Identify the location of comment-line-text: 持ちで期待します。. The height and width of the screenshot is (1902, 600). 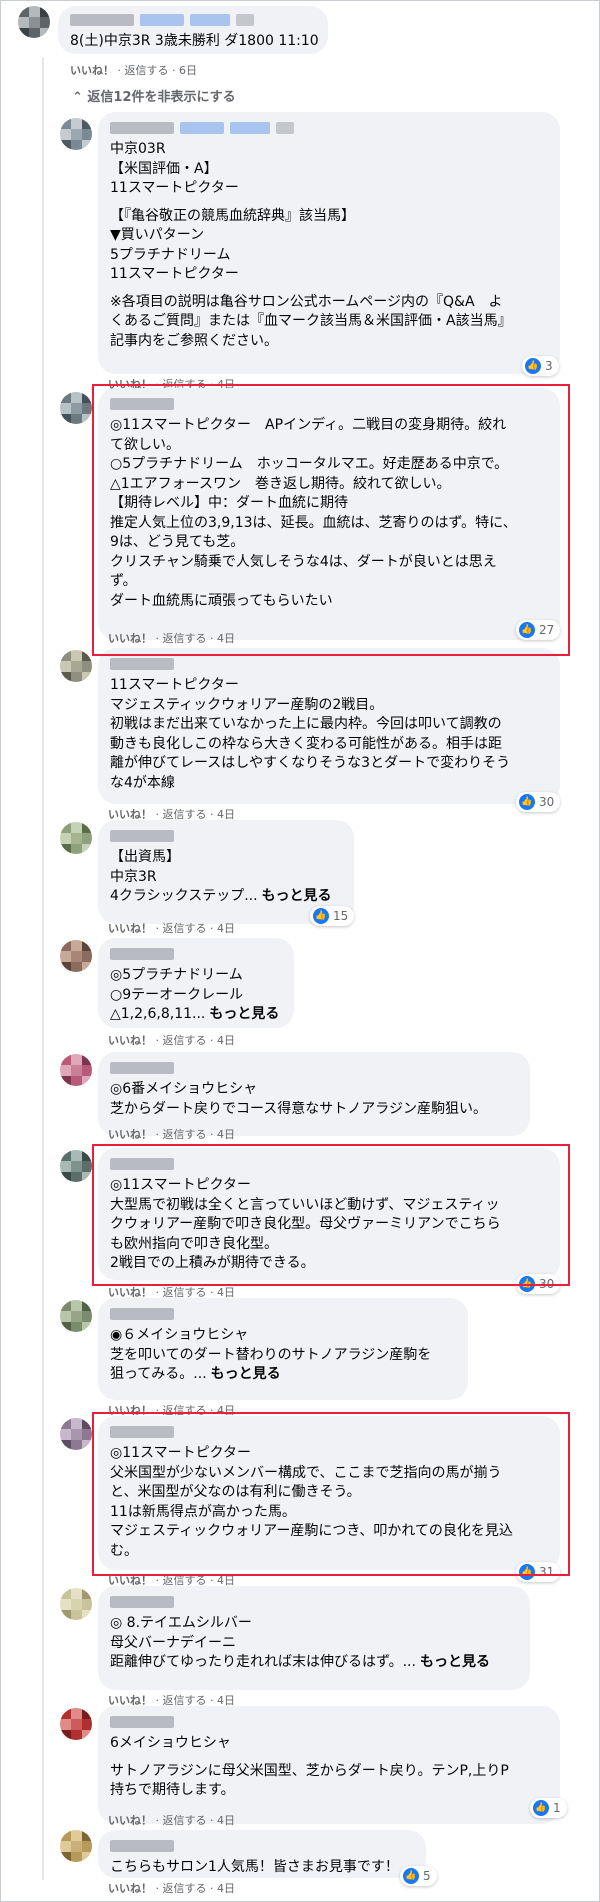
(172, 1790).